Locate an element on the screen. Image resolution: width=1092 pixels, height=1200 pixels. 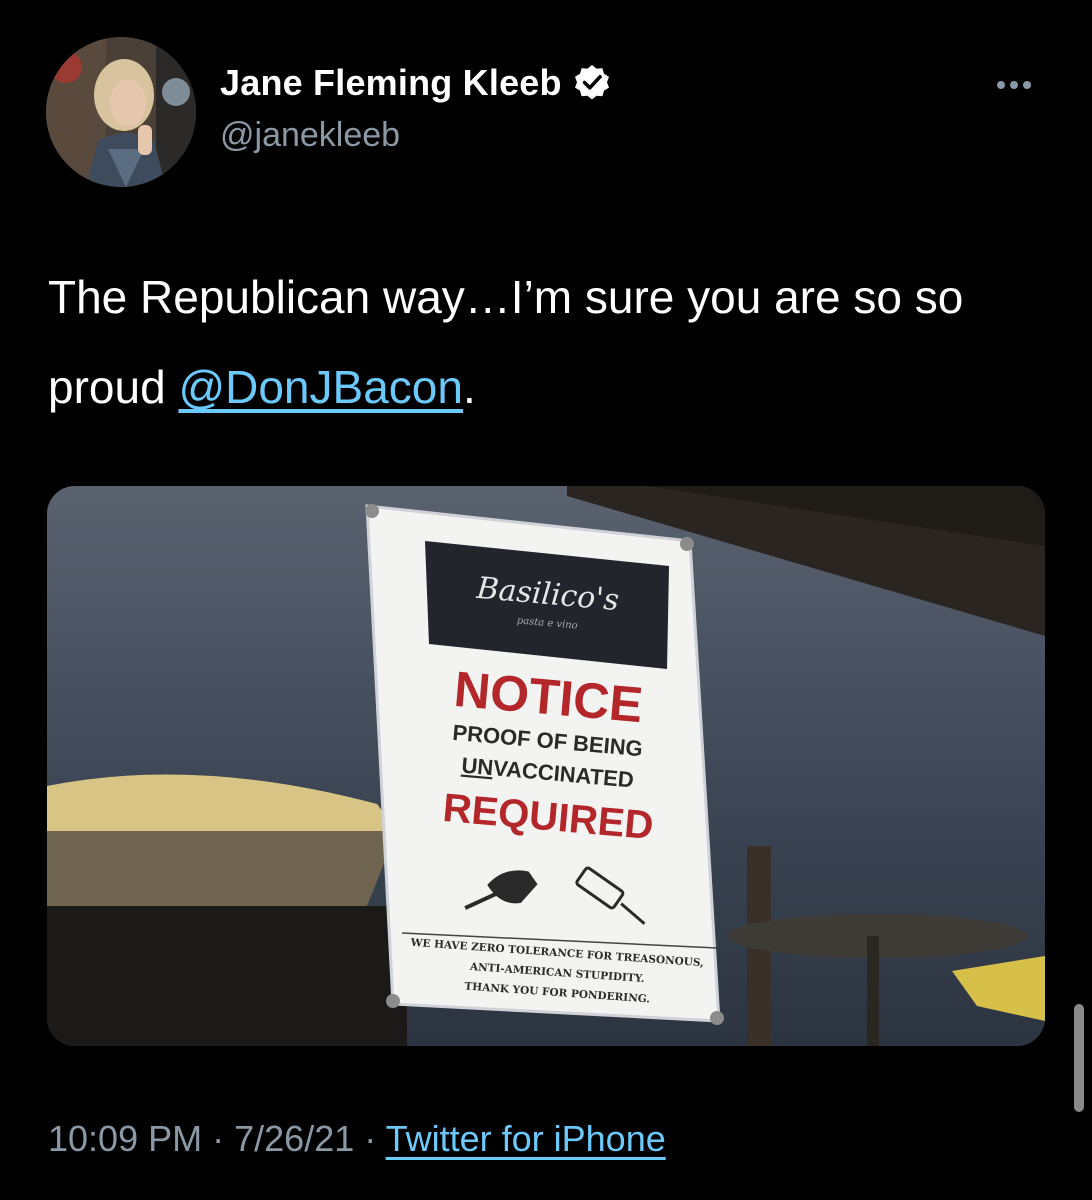
tweet-text-end: . is located at coordinates (469, 387).